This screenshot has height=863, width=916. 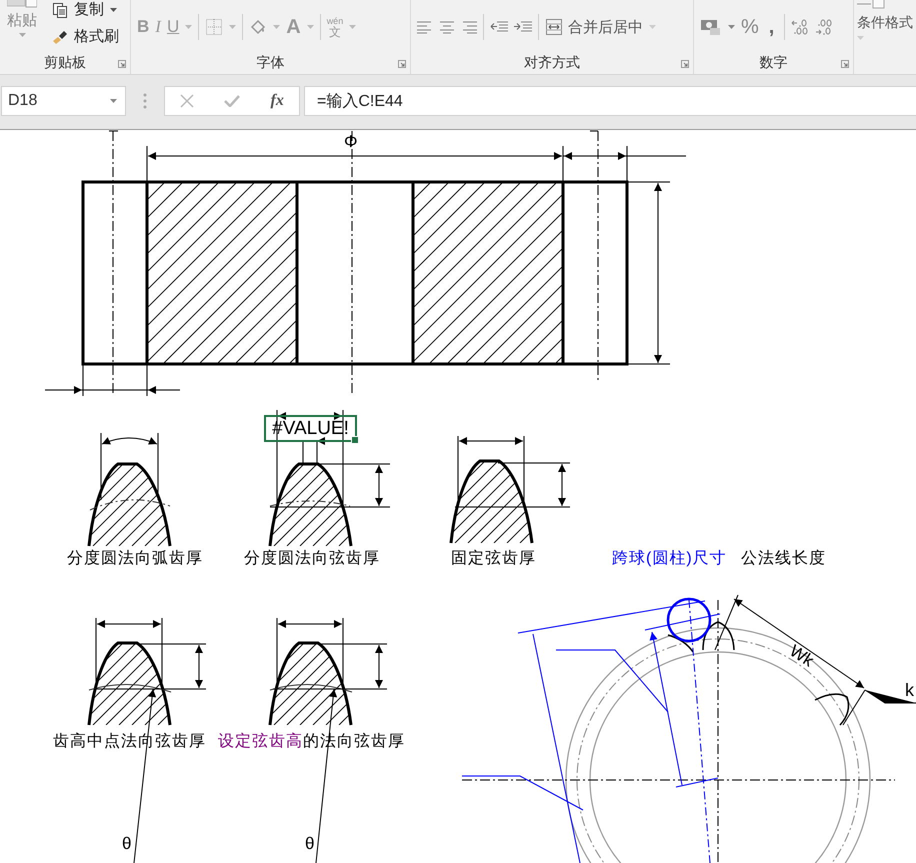 I want to click on copy-button: 复制, so click(x=89, y=9).